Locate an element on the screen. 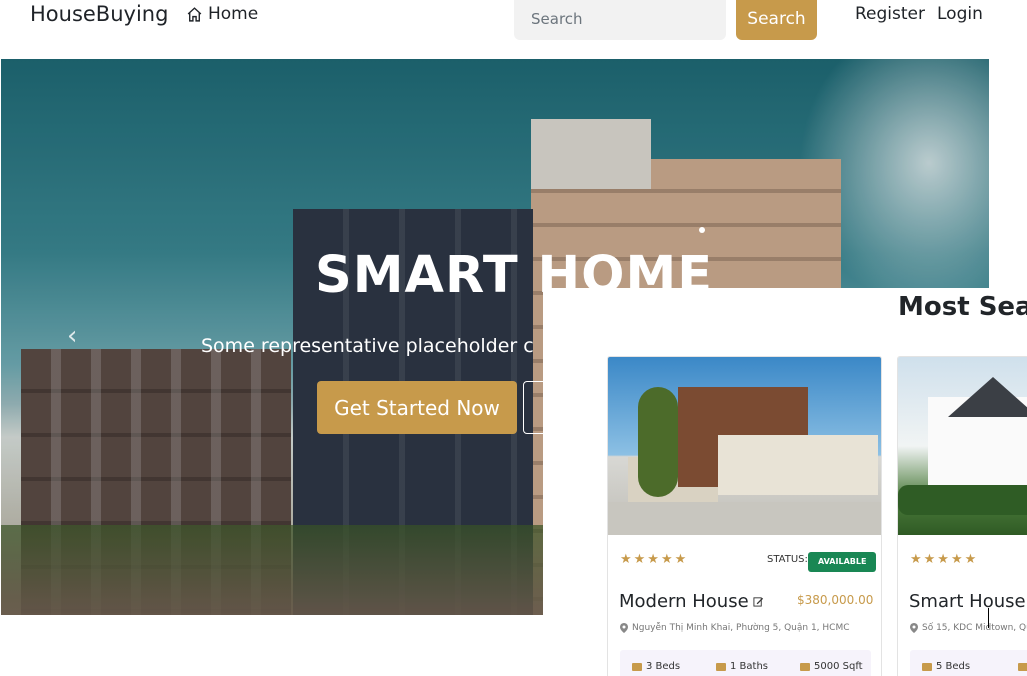 The height and width of the screenshot is (676, 1027). section-title: Most Searc is located at coordinates (962, 307).